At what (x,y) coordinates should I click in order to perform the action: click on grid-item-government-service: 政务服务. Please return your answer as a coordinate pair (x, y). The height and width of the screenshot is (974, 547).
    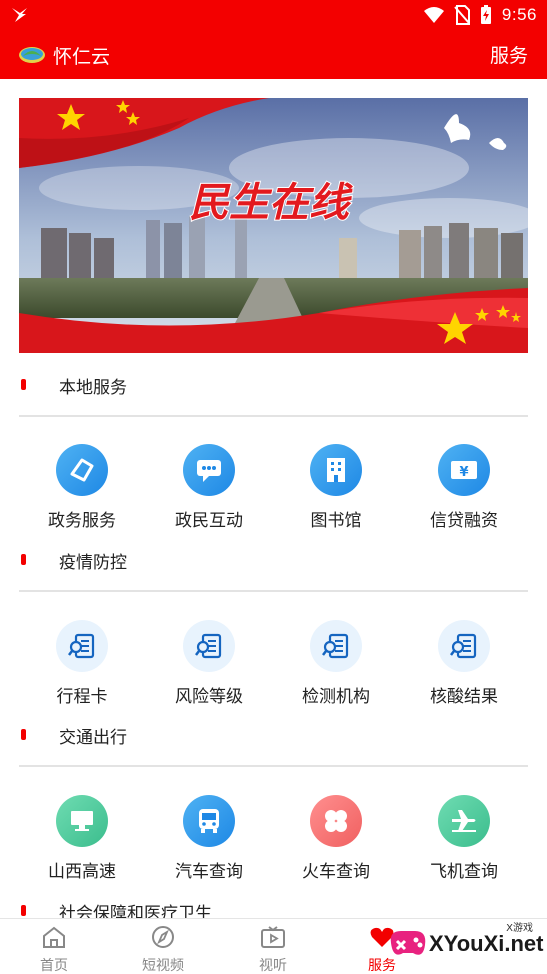
    Looking at the image, I should click on (82, 487).